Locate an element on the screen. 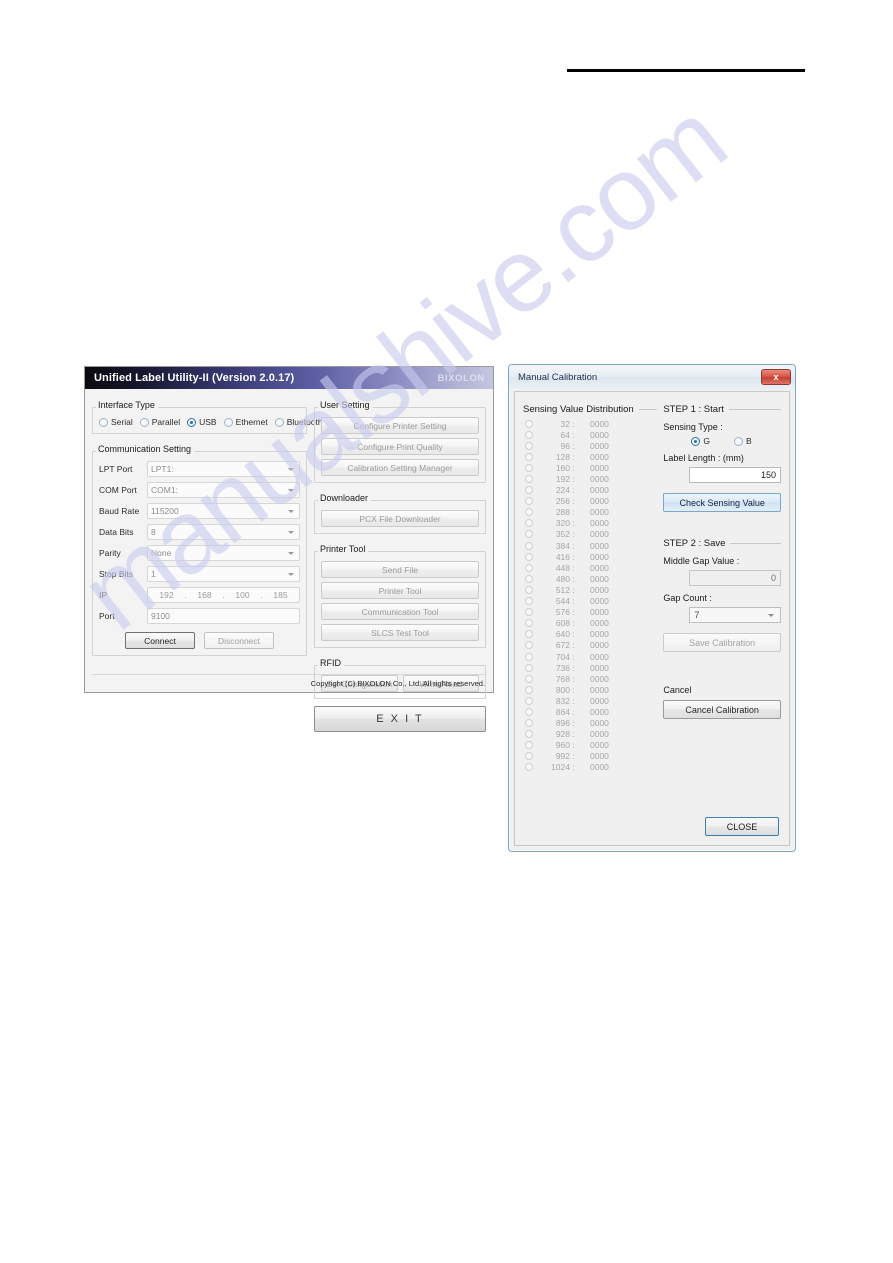 The height and width of the screenshot is (1263, 893). sensing-value-row: 224: 0000 is located at coordinates (591, 490).